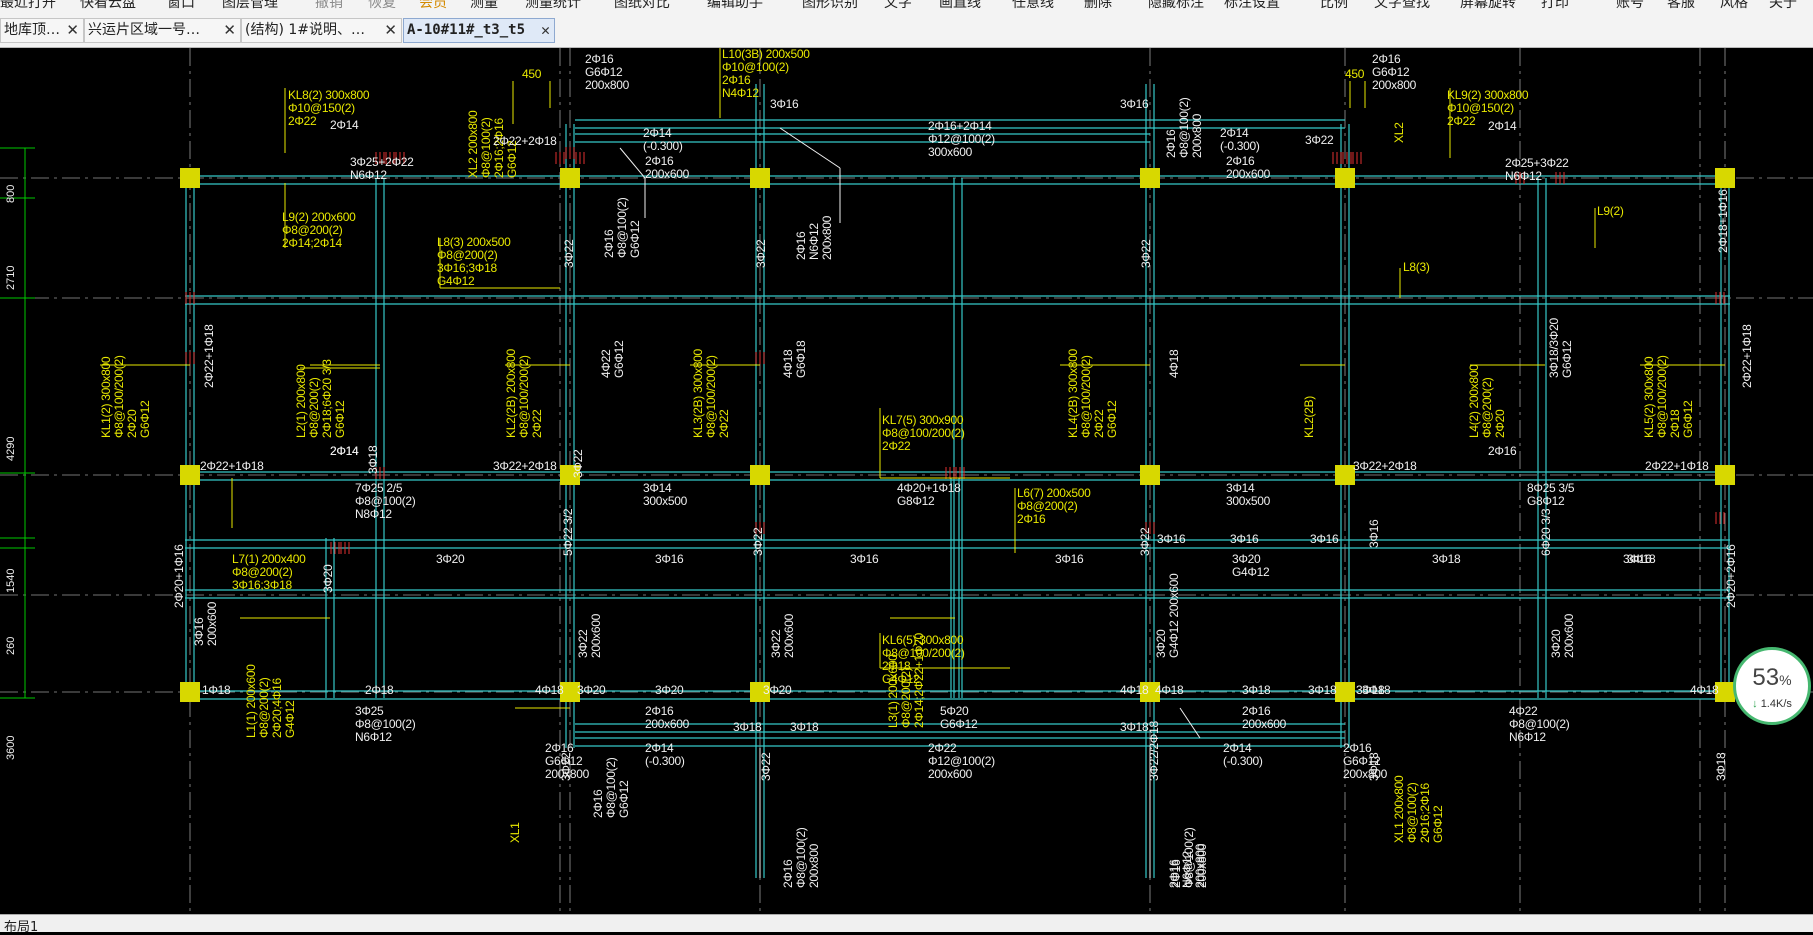 The width and height of the screenshot is (1813, 935). Describe the element at coordinates (801, 857) in the screenshot. I see `rebar-label-vertical: 2Φ16 Φ8@100(2) 200x800` at that location.